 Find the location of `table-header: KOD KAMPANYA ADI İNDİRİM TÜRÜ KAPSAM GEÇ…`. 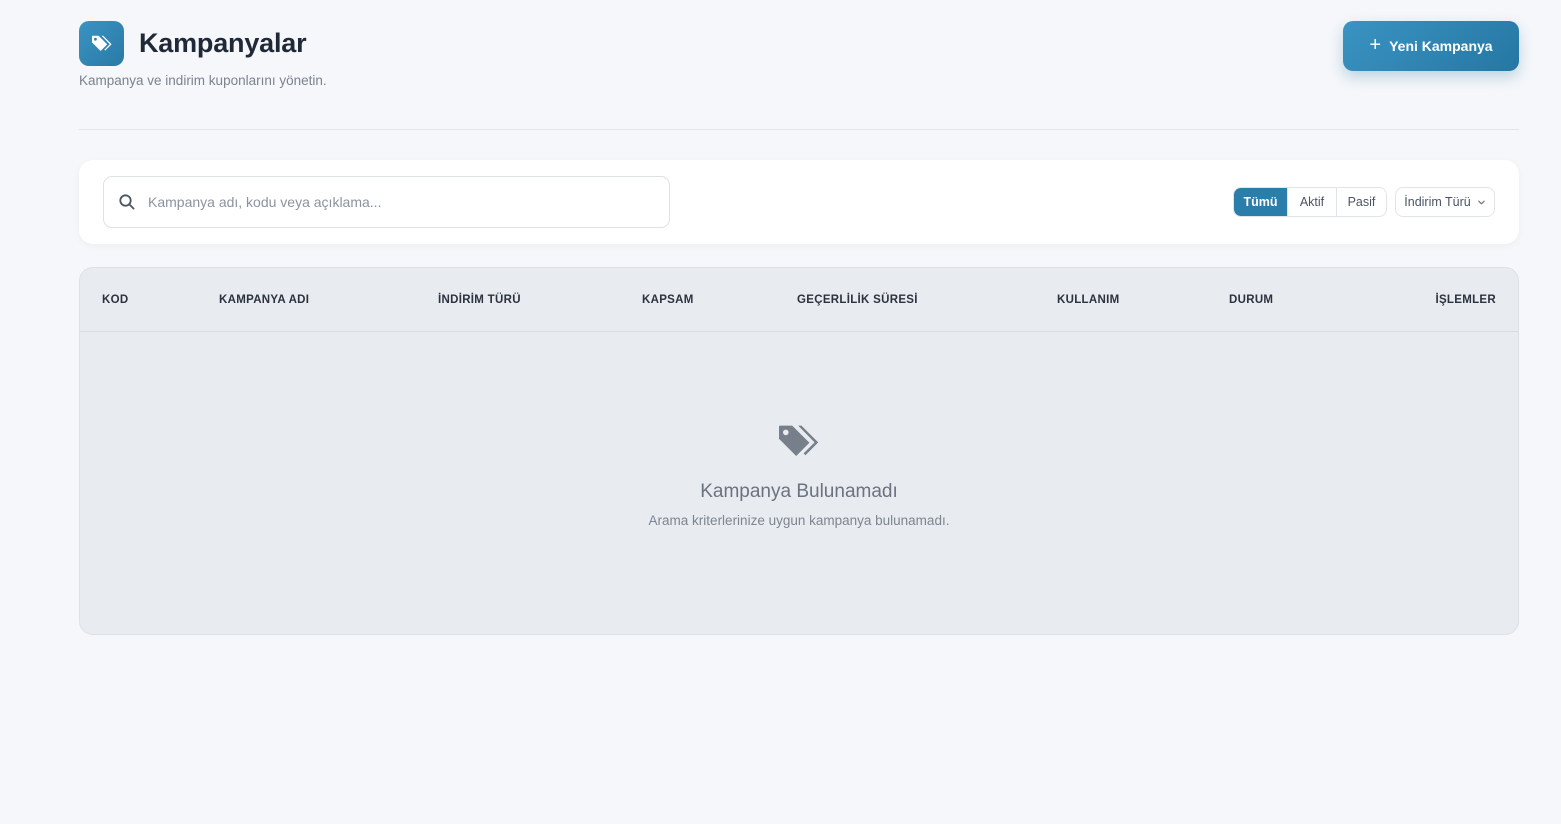

table-header: KOD KAMPANYA ADI İNDİRİM TÜRÜ KAPSAM GEÇ… is located at coordinates (799, 300).